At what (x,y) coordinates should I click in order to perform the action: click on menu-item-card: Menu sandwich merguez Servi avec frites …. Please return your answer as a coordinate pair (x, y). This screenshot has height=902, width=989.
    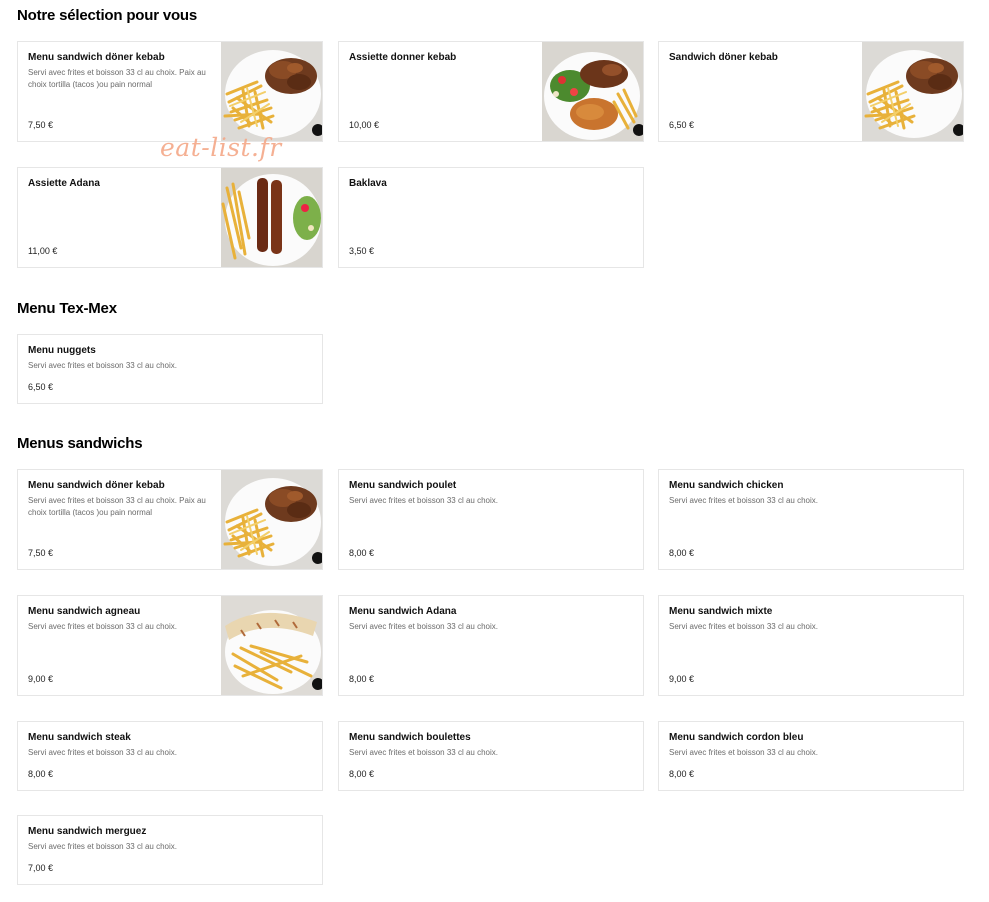
    Looking at the image, I should click on (170, 850).